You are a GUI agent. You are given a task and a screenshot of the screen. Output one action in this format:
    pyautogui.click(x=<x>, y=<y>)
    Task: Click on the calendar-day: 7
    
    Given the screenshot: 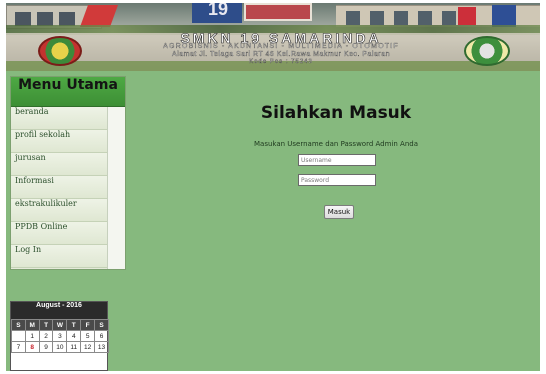 What is the action you would take?
    pyautogui.click(x=18, y=347)
    